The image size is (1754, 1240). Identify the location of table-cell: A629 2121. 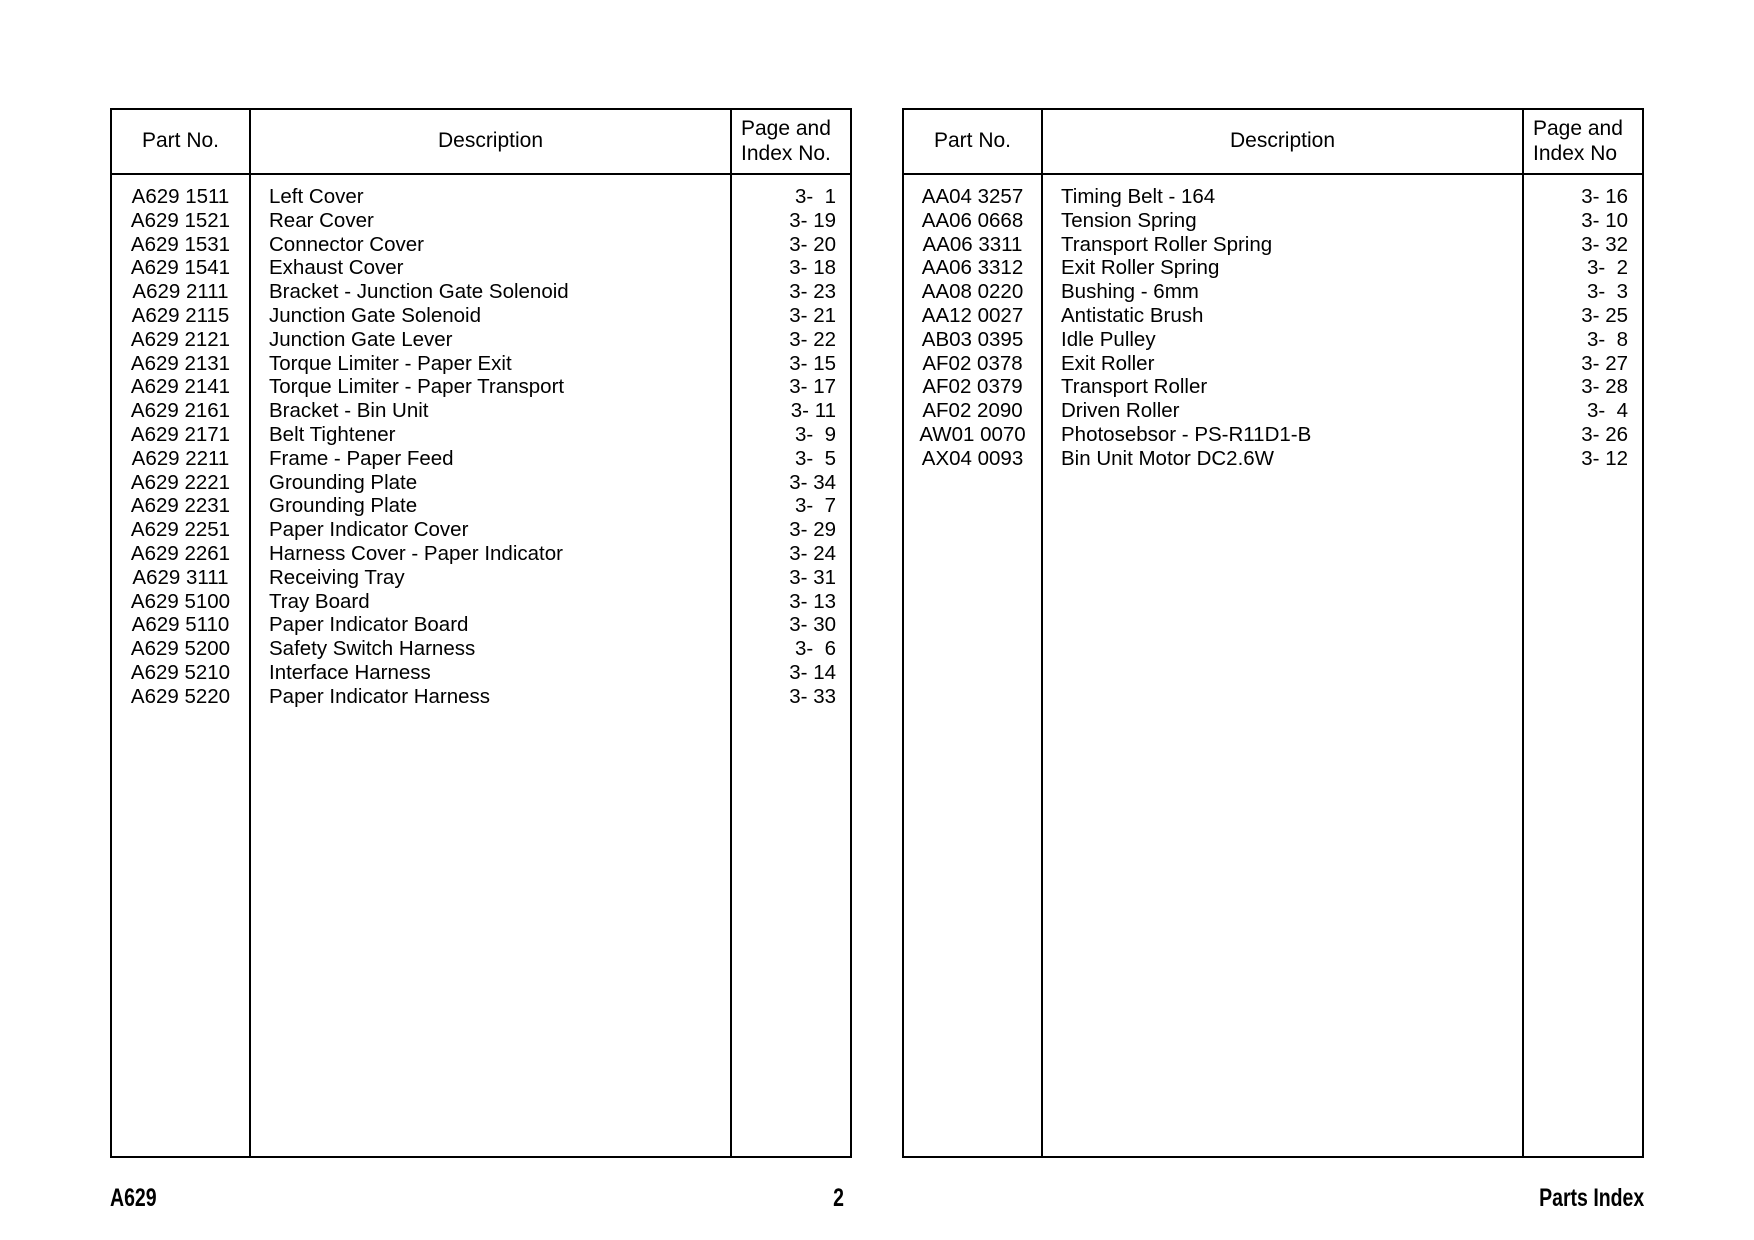
(180, 339).